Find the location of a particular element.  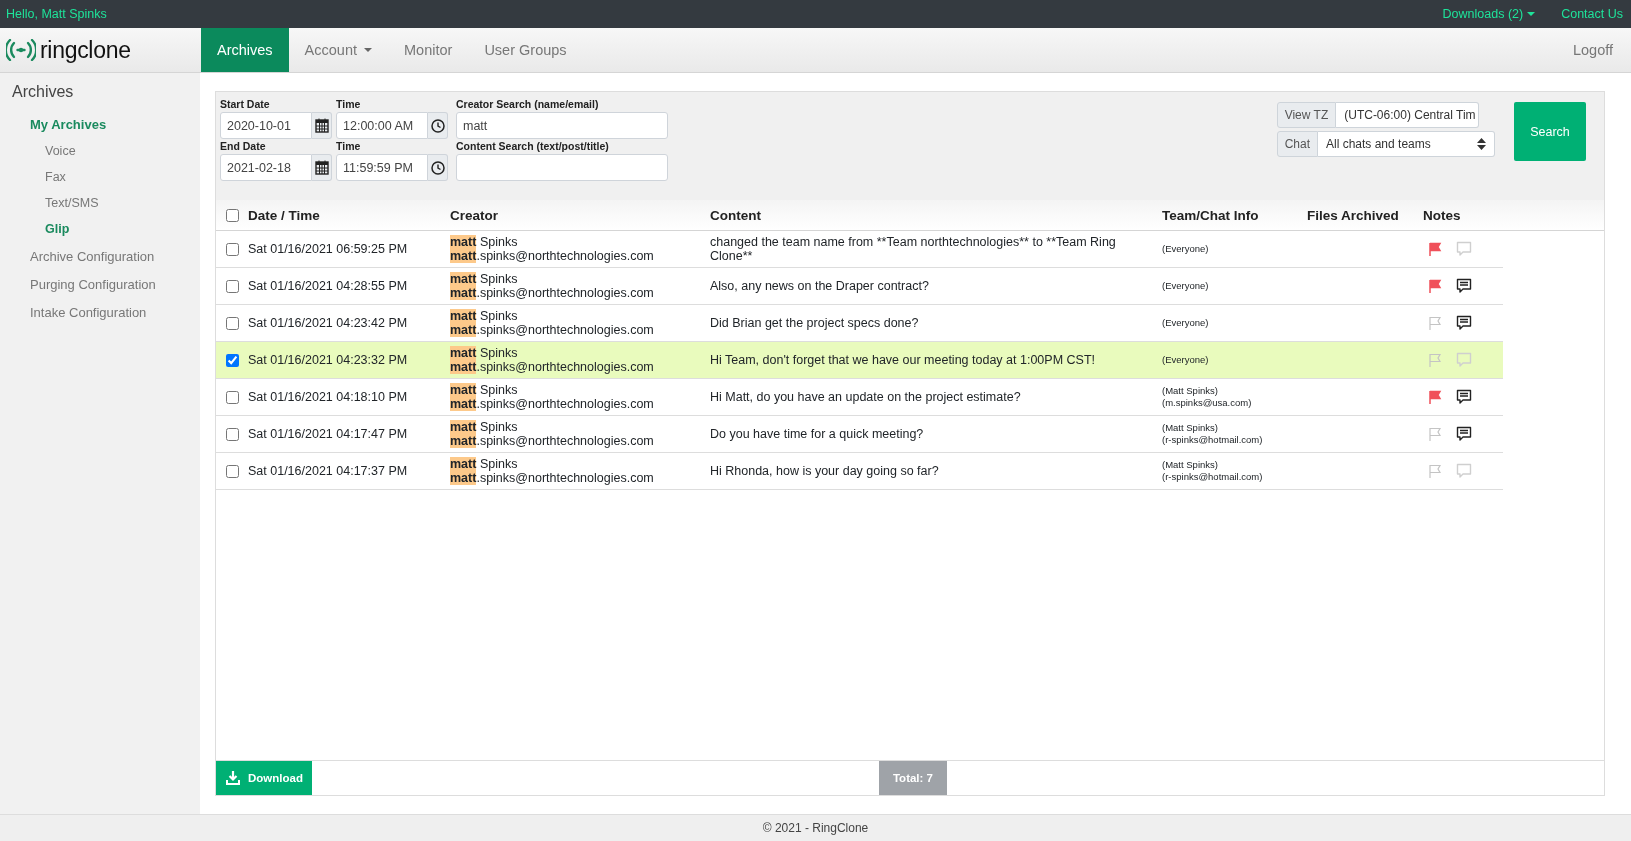

table-cell-text: Did Brian get the project specs done? is located at coordinates (815, 323).